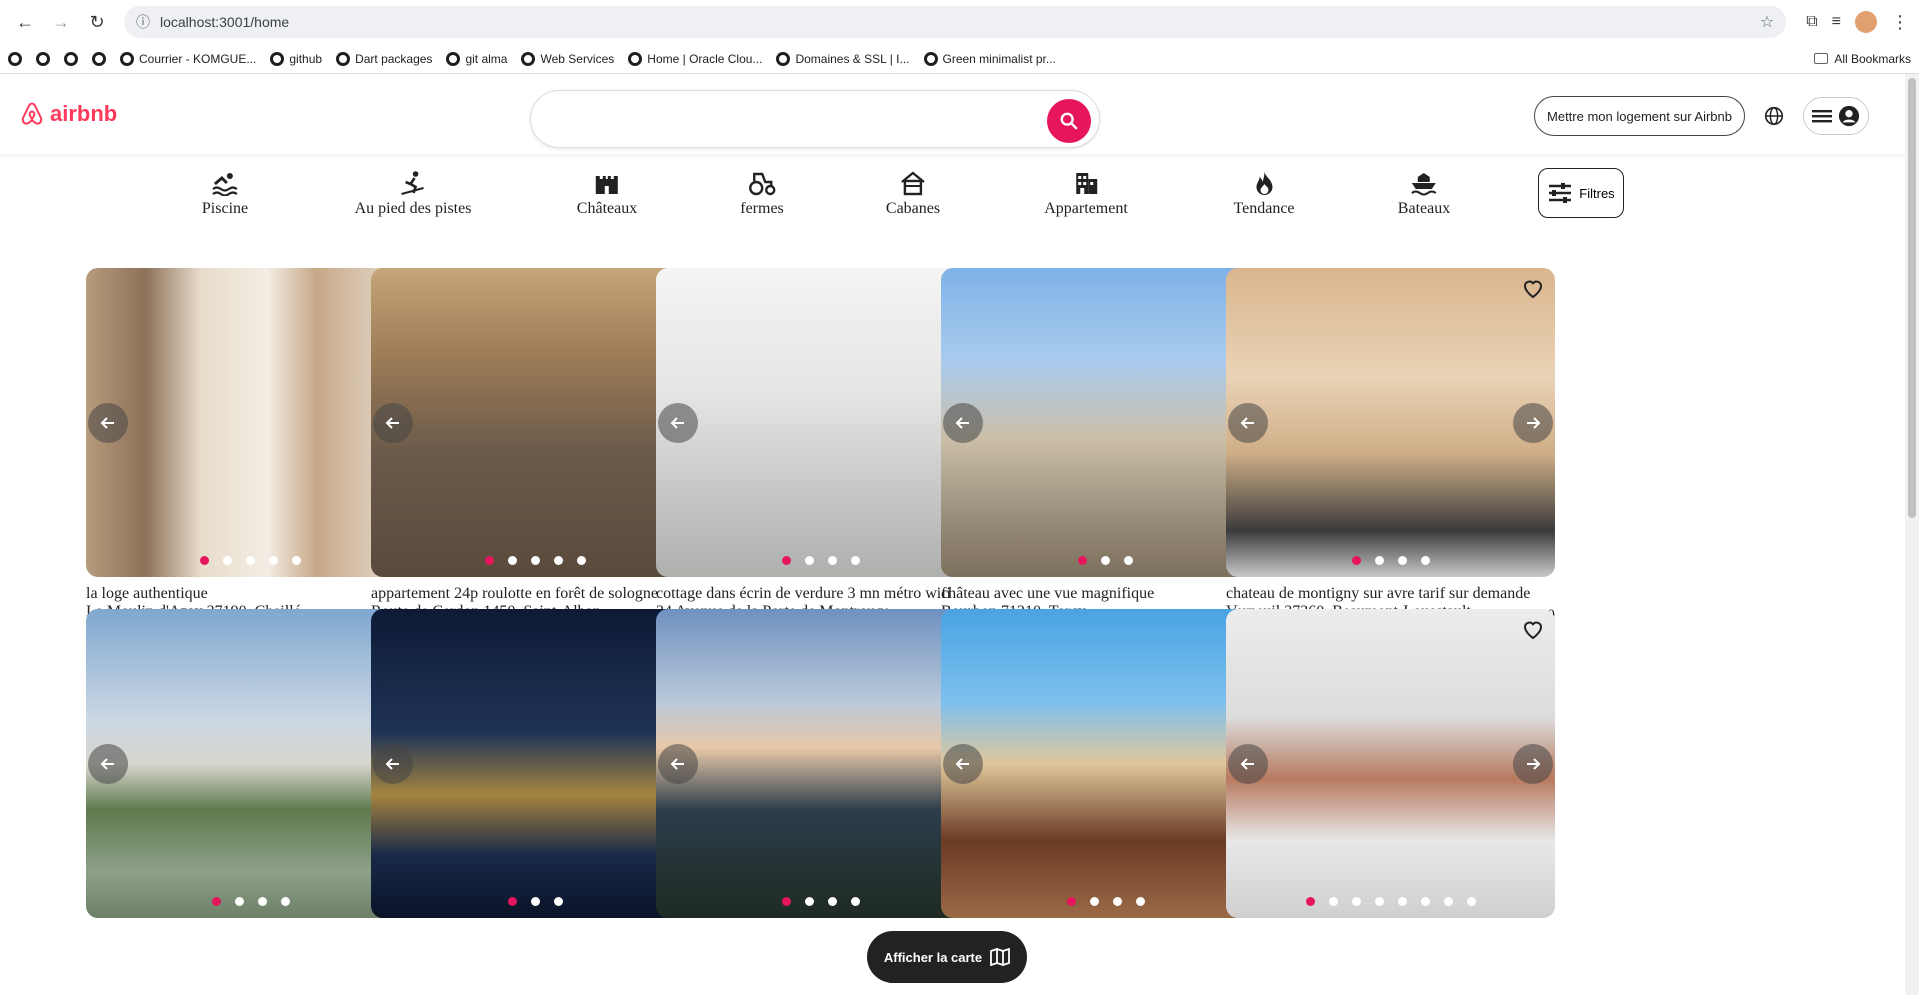  I want to click on category-tendance: Tendance, so click(1264, 194).